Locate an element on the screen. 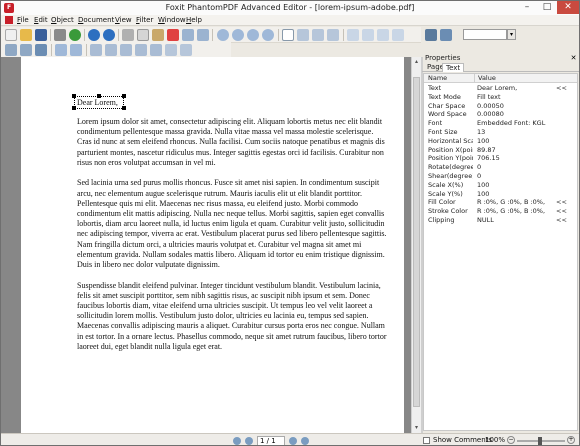 Image resolution: width=580 pixels, height=446 pixels. property-row: Font Embedded Font: KGLBGP+Brosio is located at coordinates (500, 123).